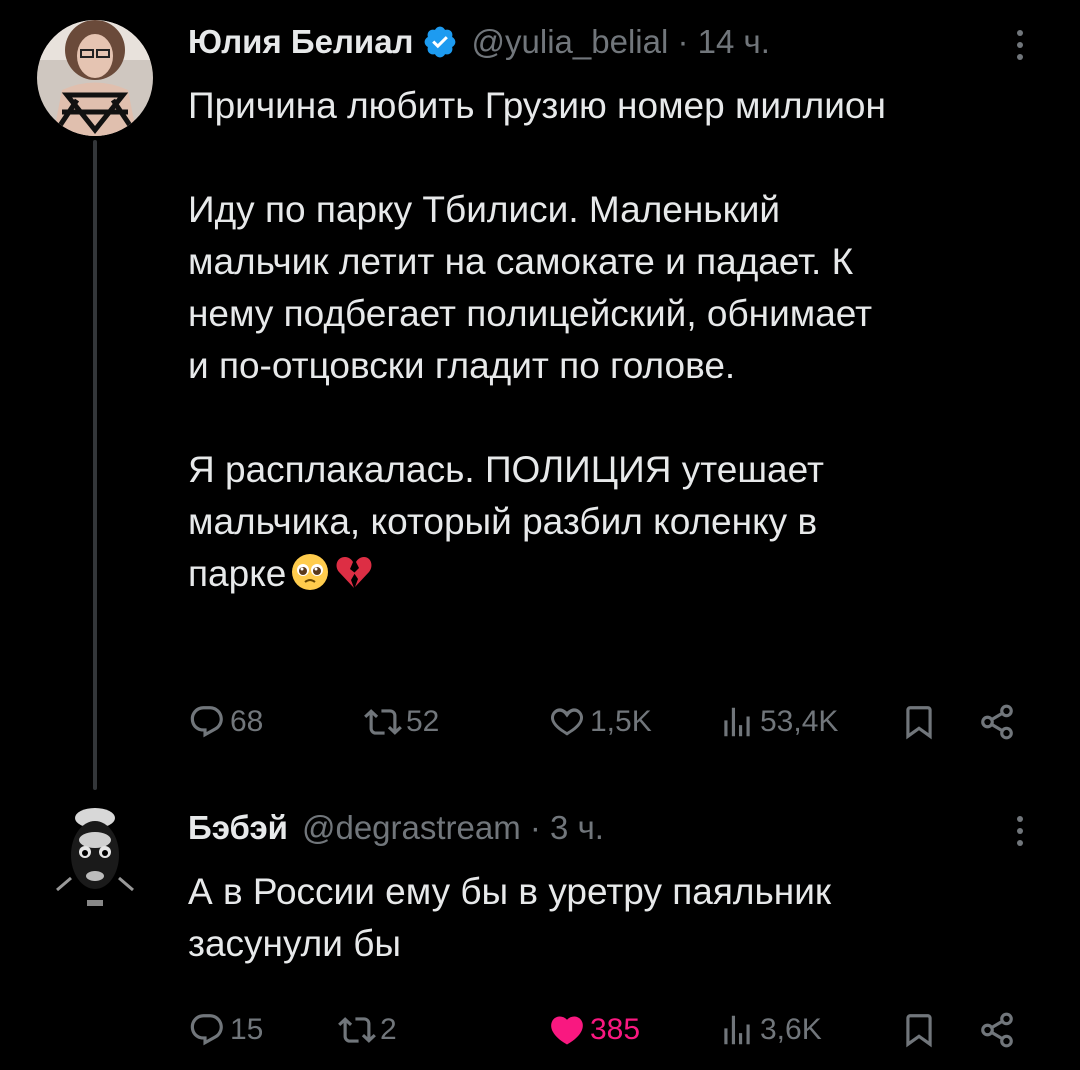  I want to click on tweet-line: засунули бы, so click(294, 943).